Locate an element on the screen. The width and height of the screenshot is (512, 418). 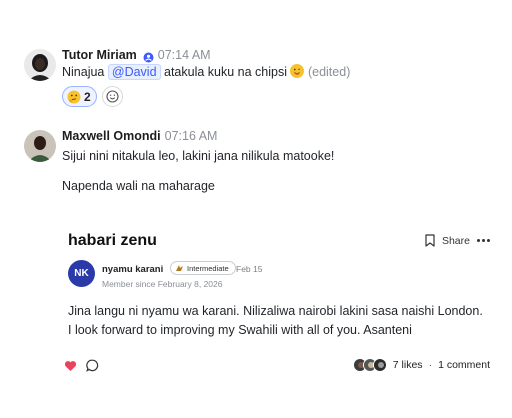
message-author: Maxwell Omondi is located at coordinates (111, 136).